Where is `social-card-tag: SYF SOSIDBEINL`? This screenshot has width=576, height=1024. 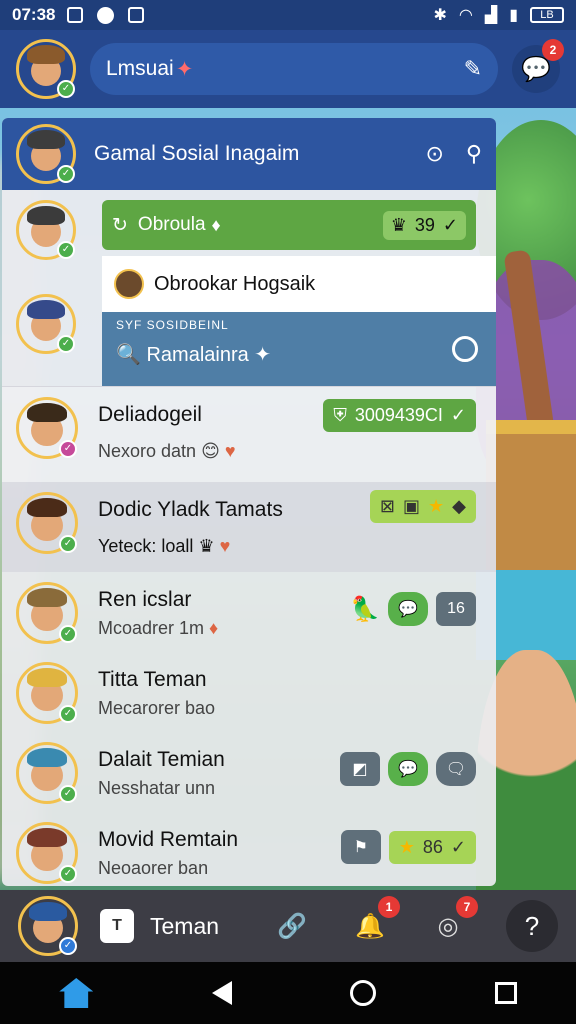
social-card-tag: SYF SOSIDBEINL is located at coordinates (172, 325).